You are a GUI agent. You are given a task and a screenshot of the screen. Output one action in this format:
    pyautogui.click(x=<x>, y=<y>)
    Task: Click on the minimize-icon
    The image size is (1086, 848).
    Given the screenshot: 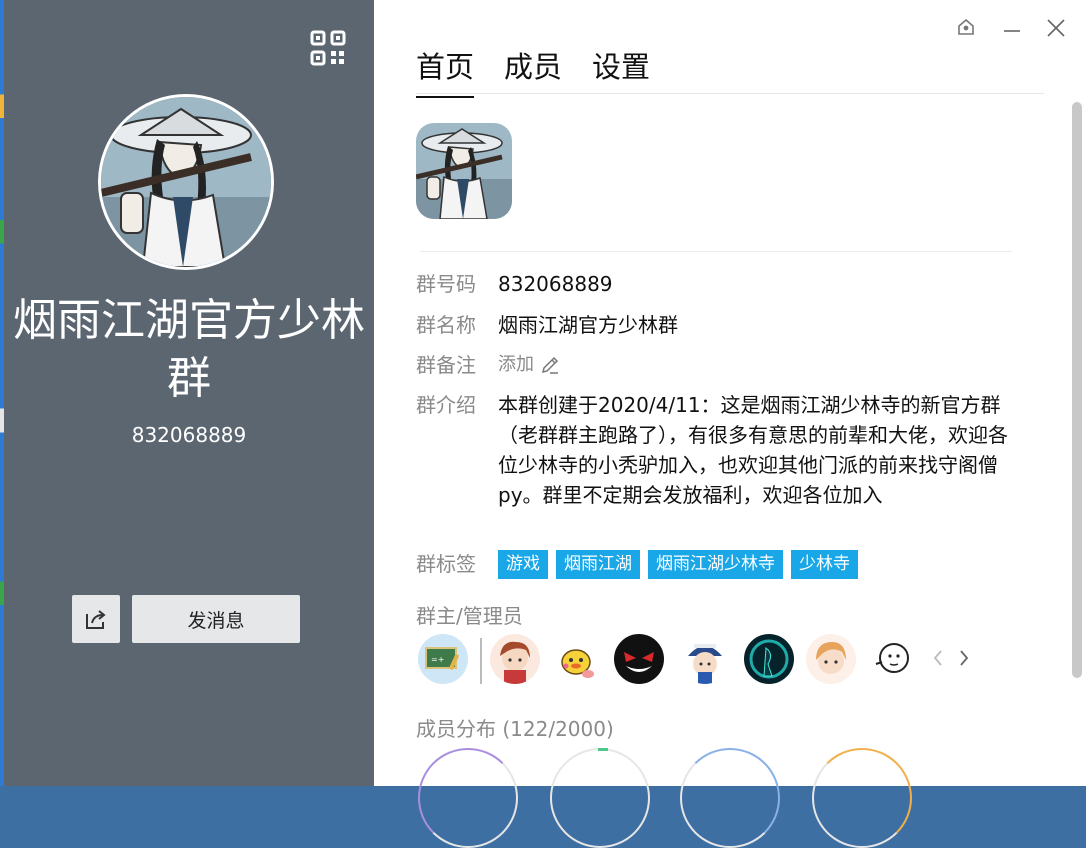 What is the action you would take?
    pyautogui.click(x=1012, y=28)
    